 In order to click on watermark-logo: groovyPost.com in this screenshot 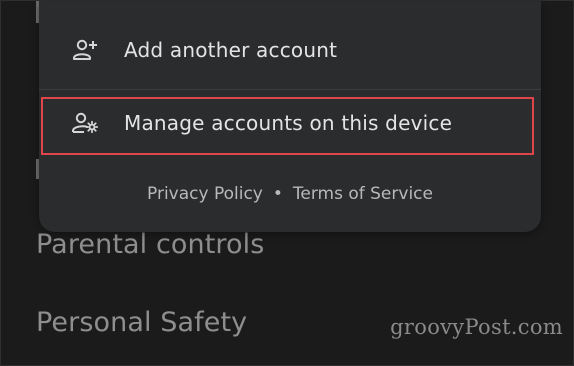, I will do `click(476, 327)`.